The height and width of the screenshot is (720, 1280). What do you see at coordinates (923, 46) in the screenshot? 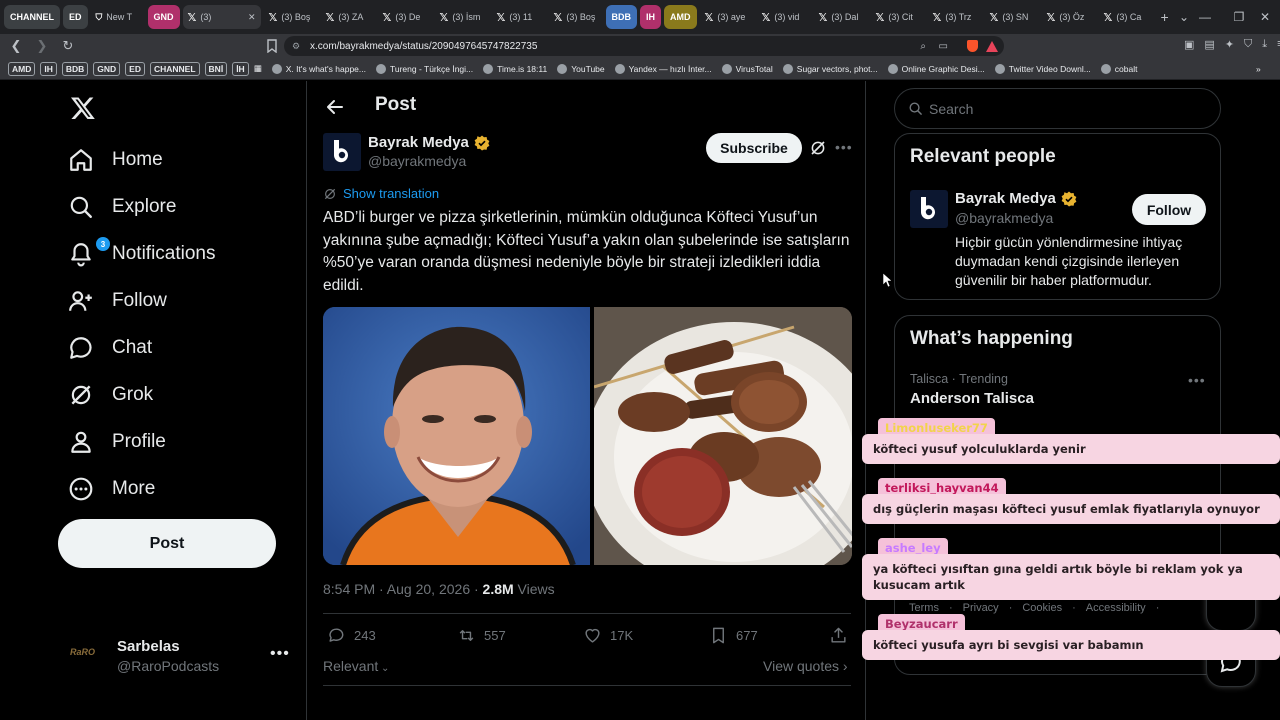
I see `zoom-icon: ⌕` at bounding box center [923, 46].